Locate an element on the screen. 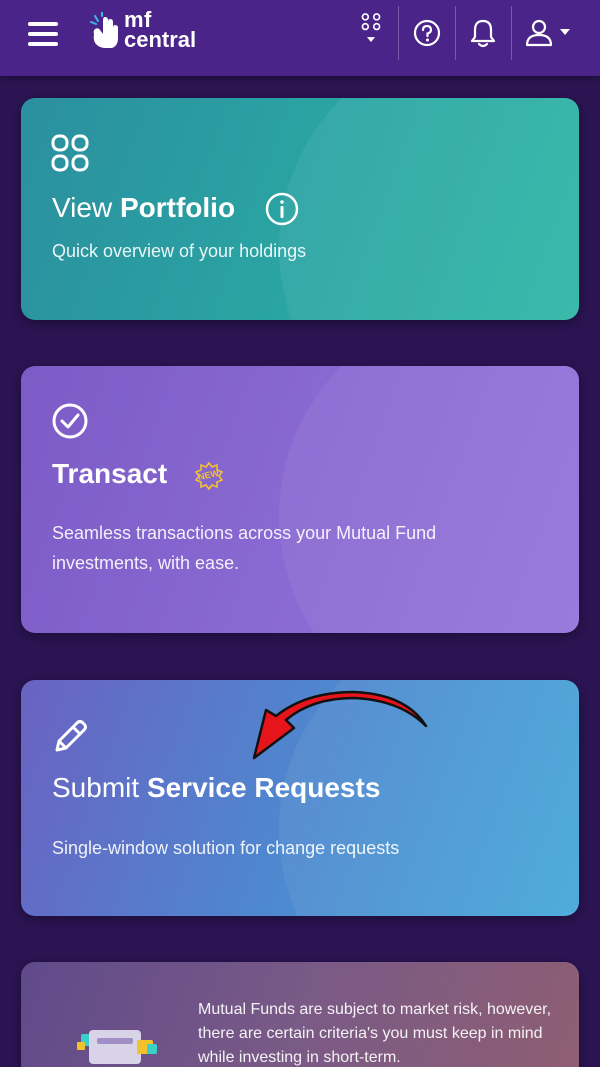 The width and height of the screenshot is (600, 1067). user-icon is located at coordinates (539, 33).